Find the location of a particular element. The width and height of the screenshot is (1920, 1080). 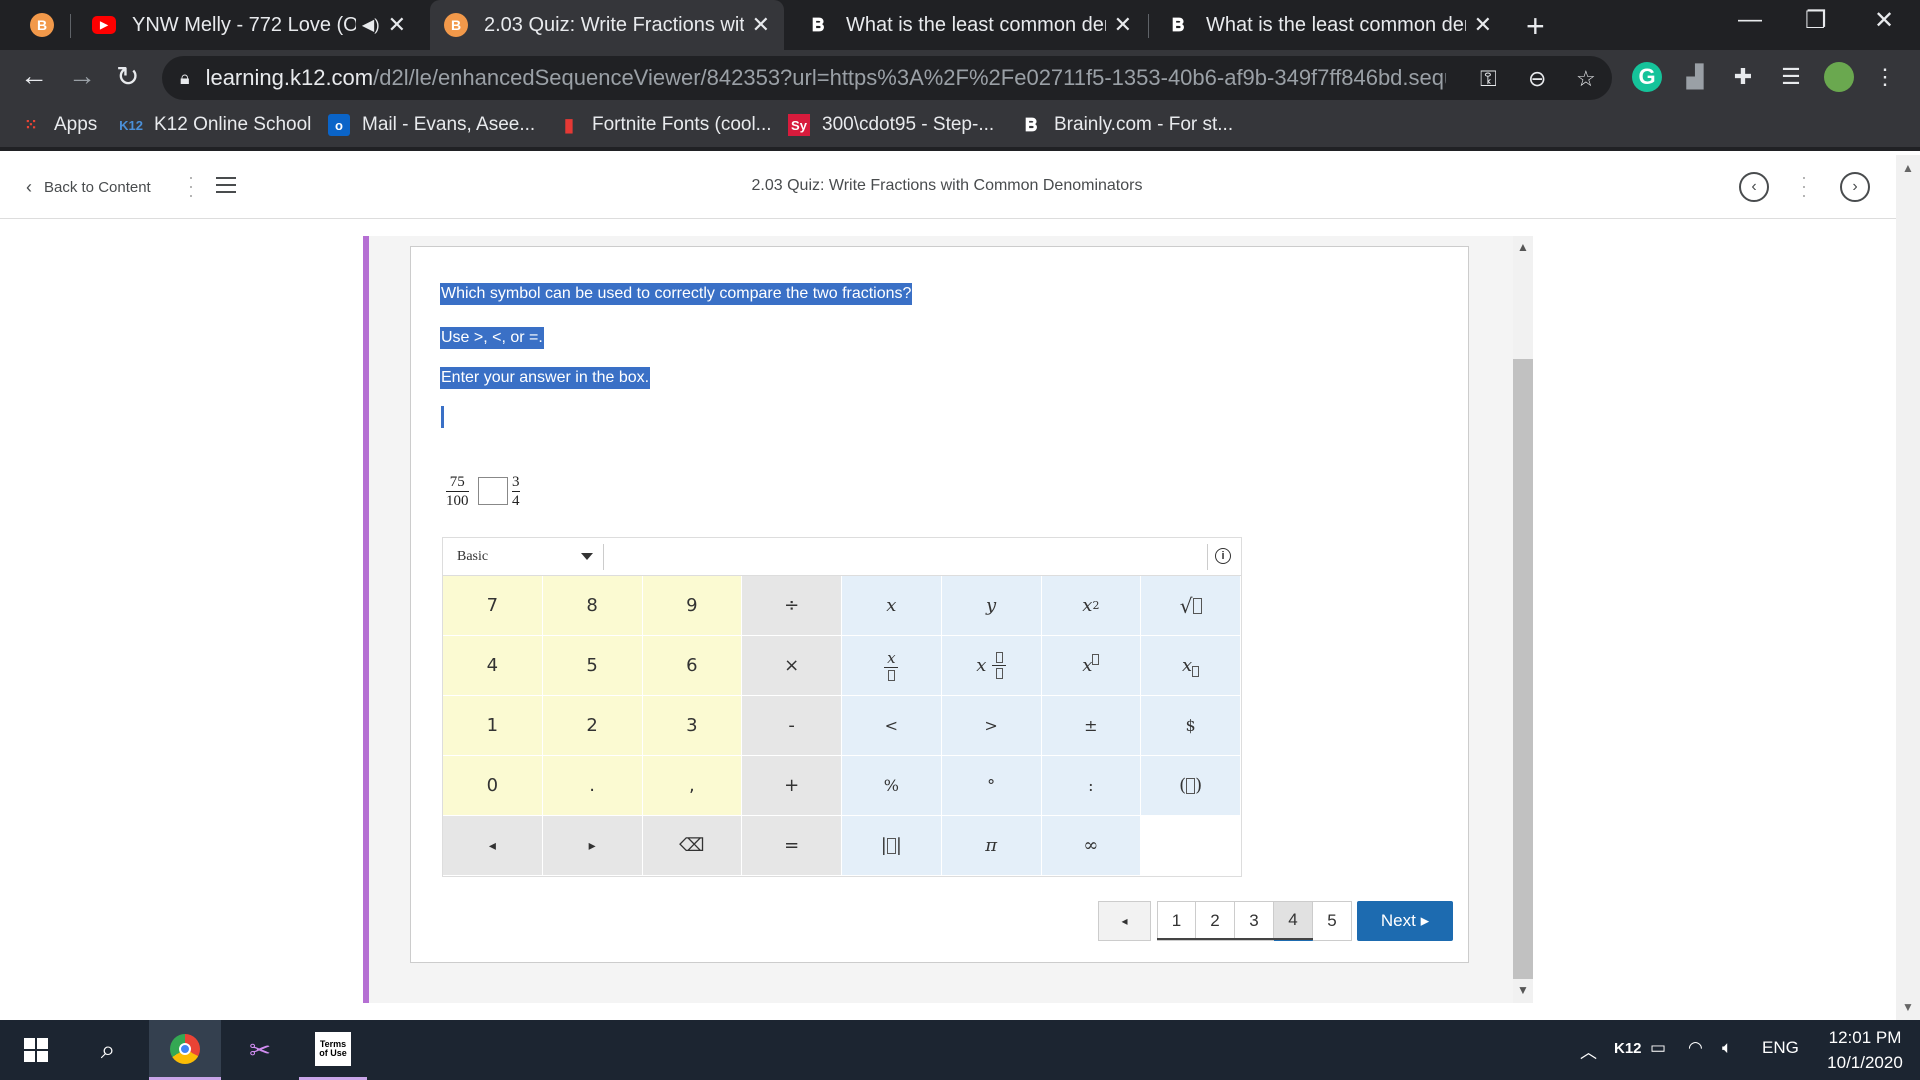

key-2: 2 is located at coordinates (592, 726).